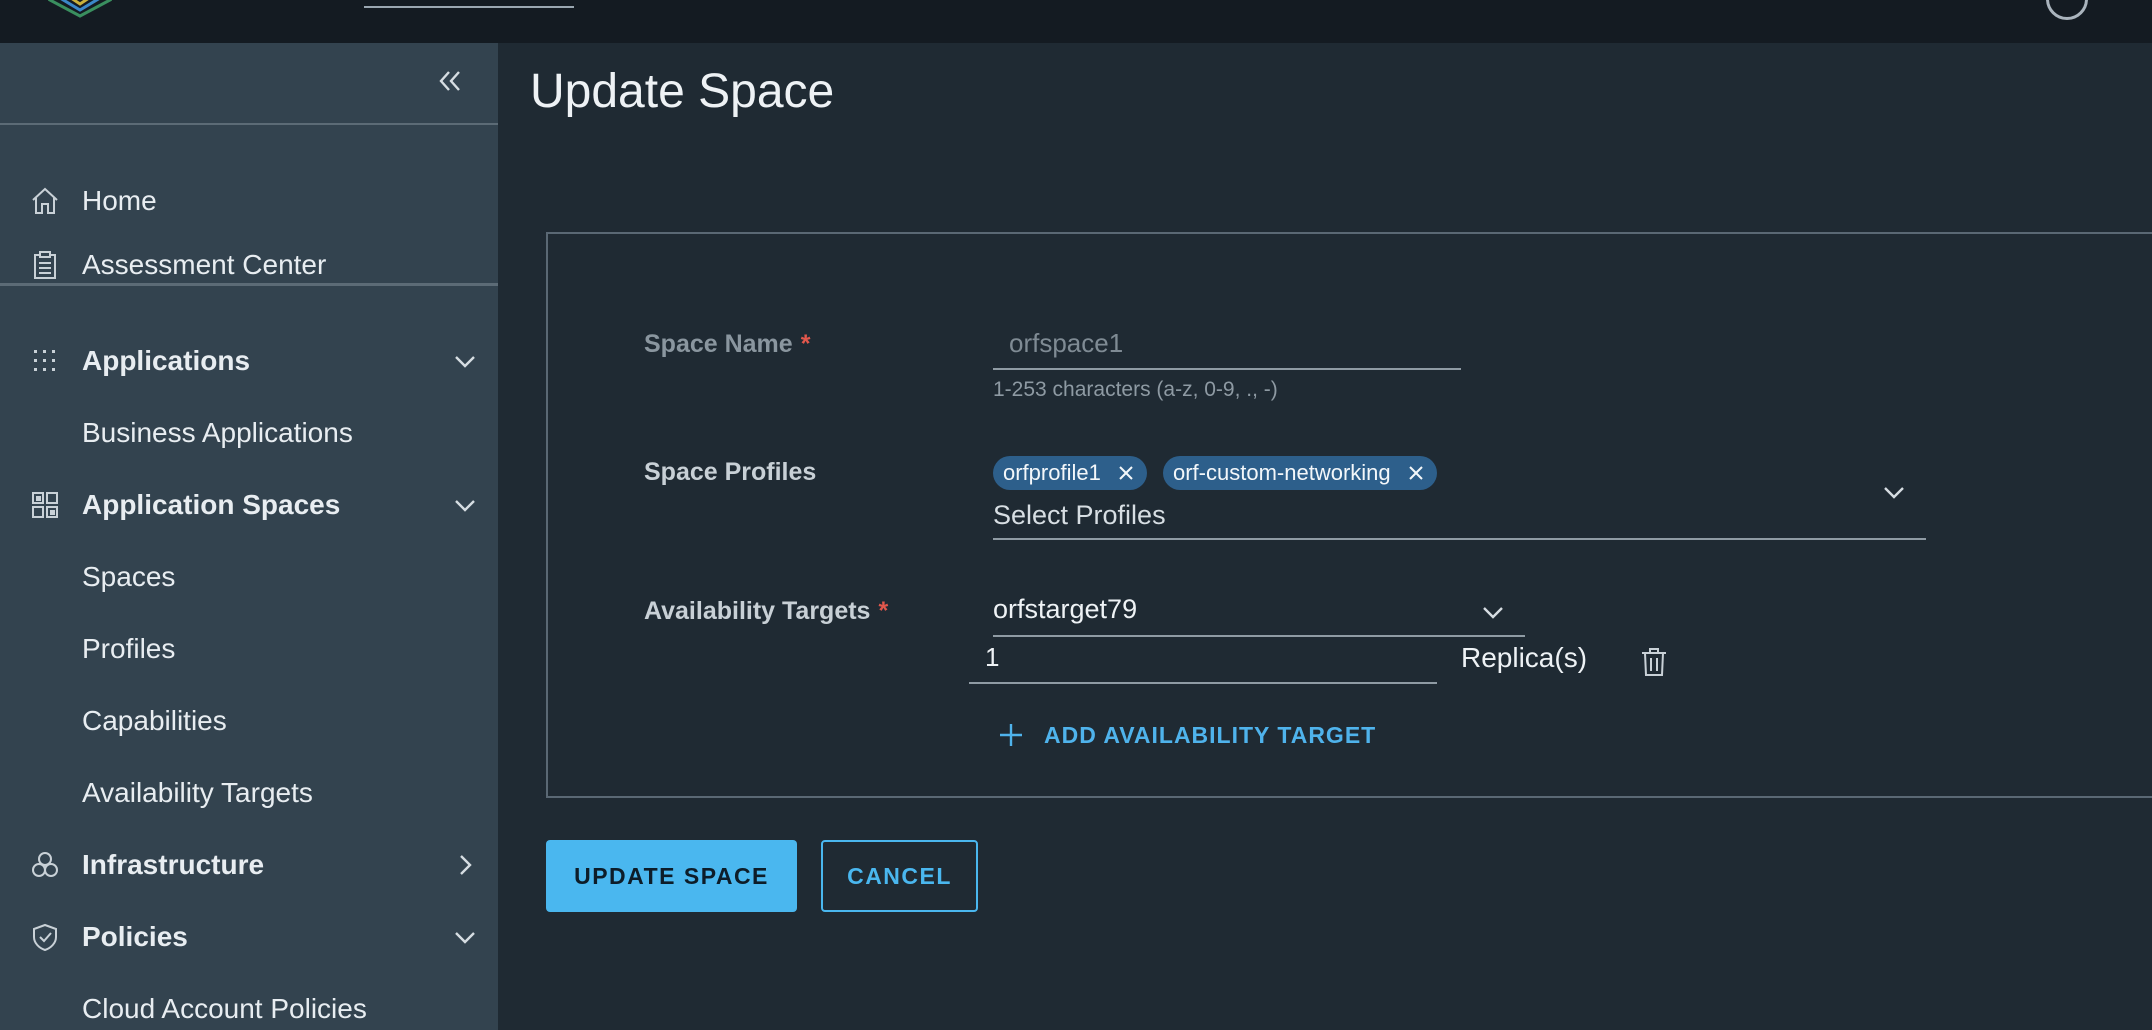 Image resolution: width=2152 pixels, height=1030 pixels. What do you see at coordinates (1011, 735) in the screenshot?
I see `plus-icon` at bounding box center [1011, 735].